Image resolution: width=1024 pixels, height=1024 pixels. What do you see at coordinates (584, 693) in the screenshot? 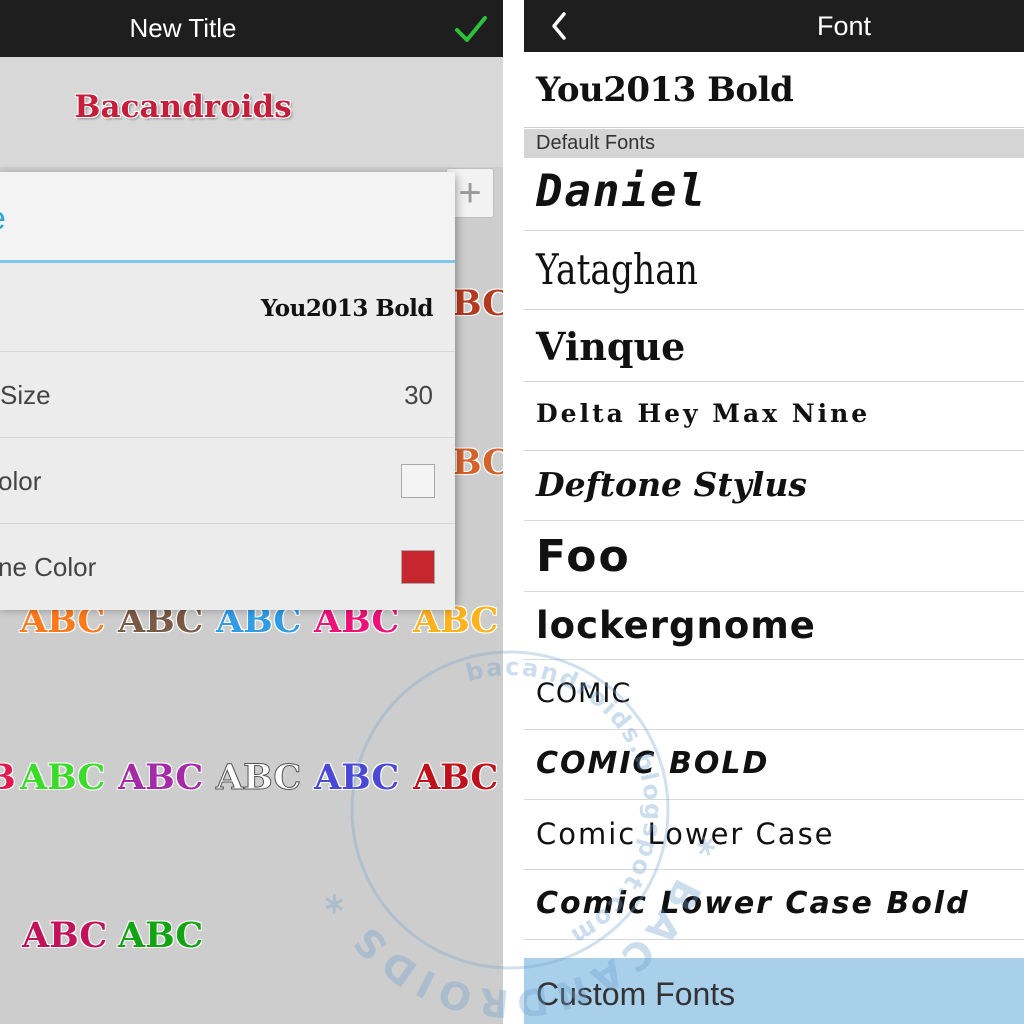
I see `font-item-label: COMIC` at bounding box center [584, 693].